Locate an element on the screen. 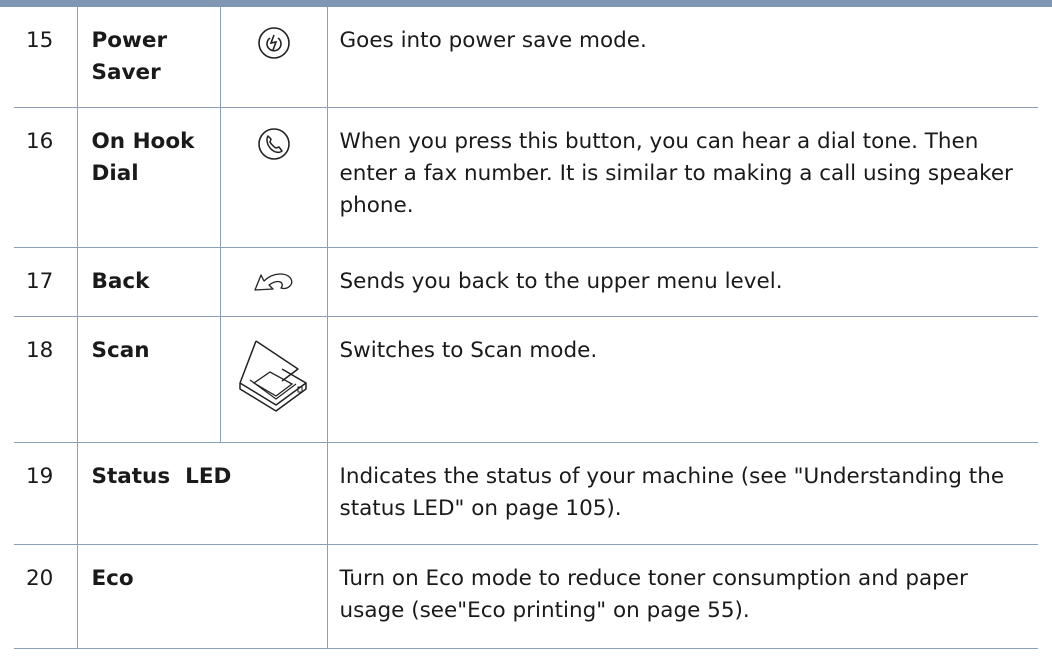 This screenshot has width=1052, height=671. description: Switches to Scan mode. is located at coordinates (682, 379).